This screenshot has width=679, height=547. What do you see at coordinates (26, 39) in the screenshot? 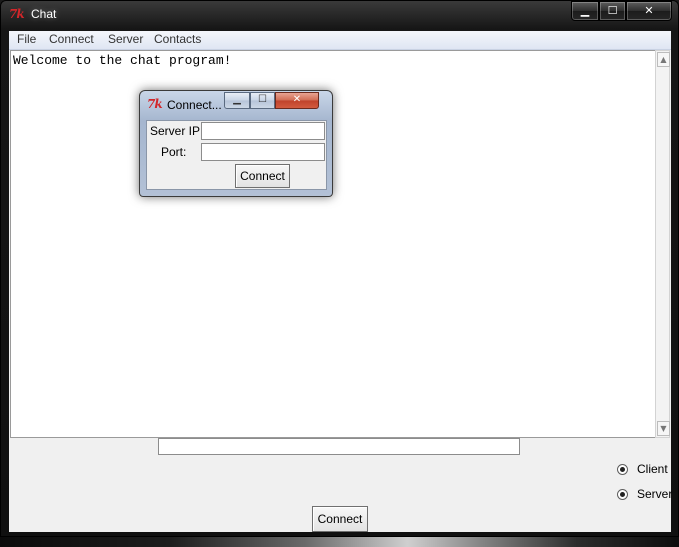
I see `menu-file: File` at bounding box center [26, 39].